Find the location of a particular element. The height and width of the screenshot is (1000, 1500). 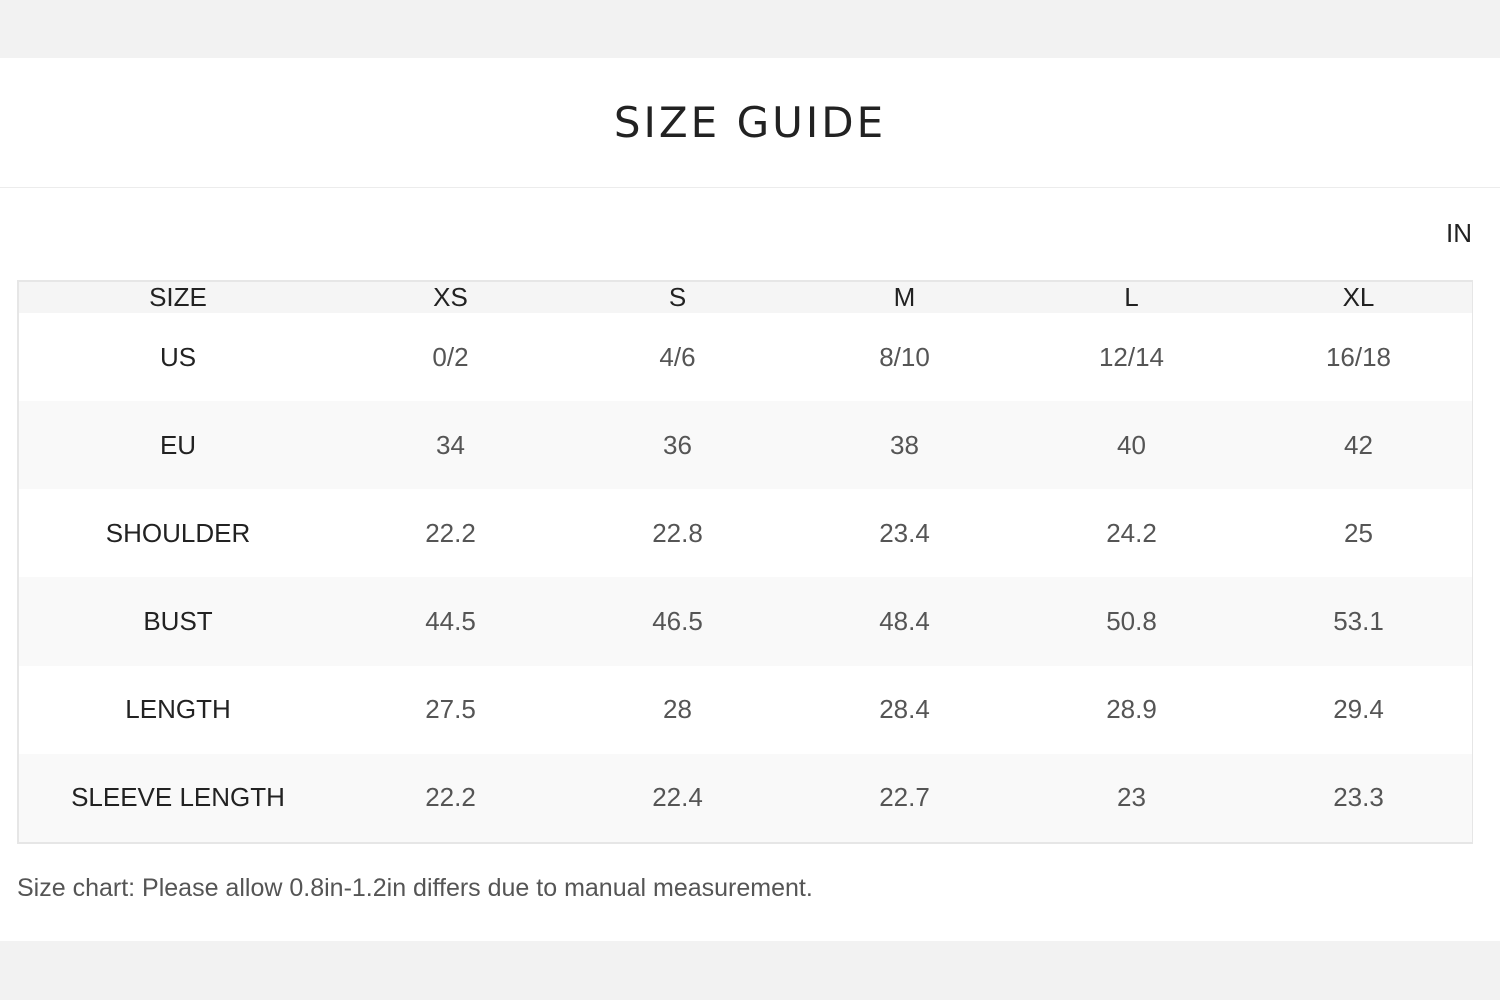

row-label: SLEEVE LENGTH is located at coordinates (178, 797).